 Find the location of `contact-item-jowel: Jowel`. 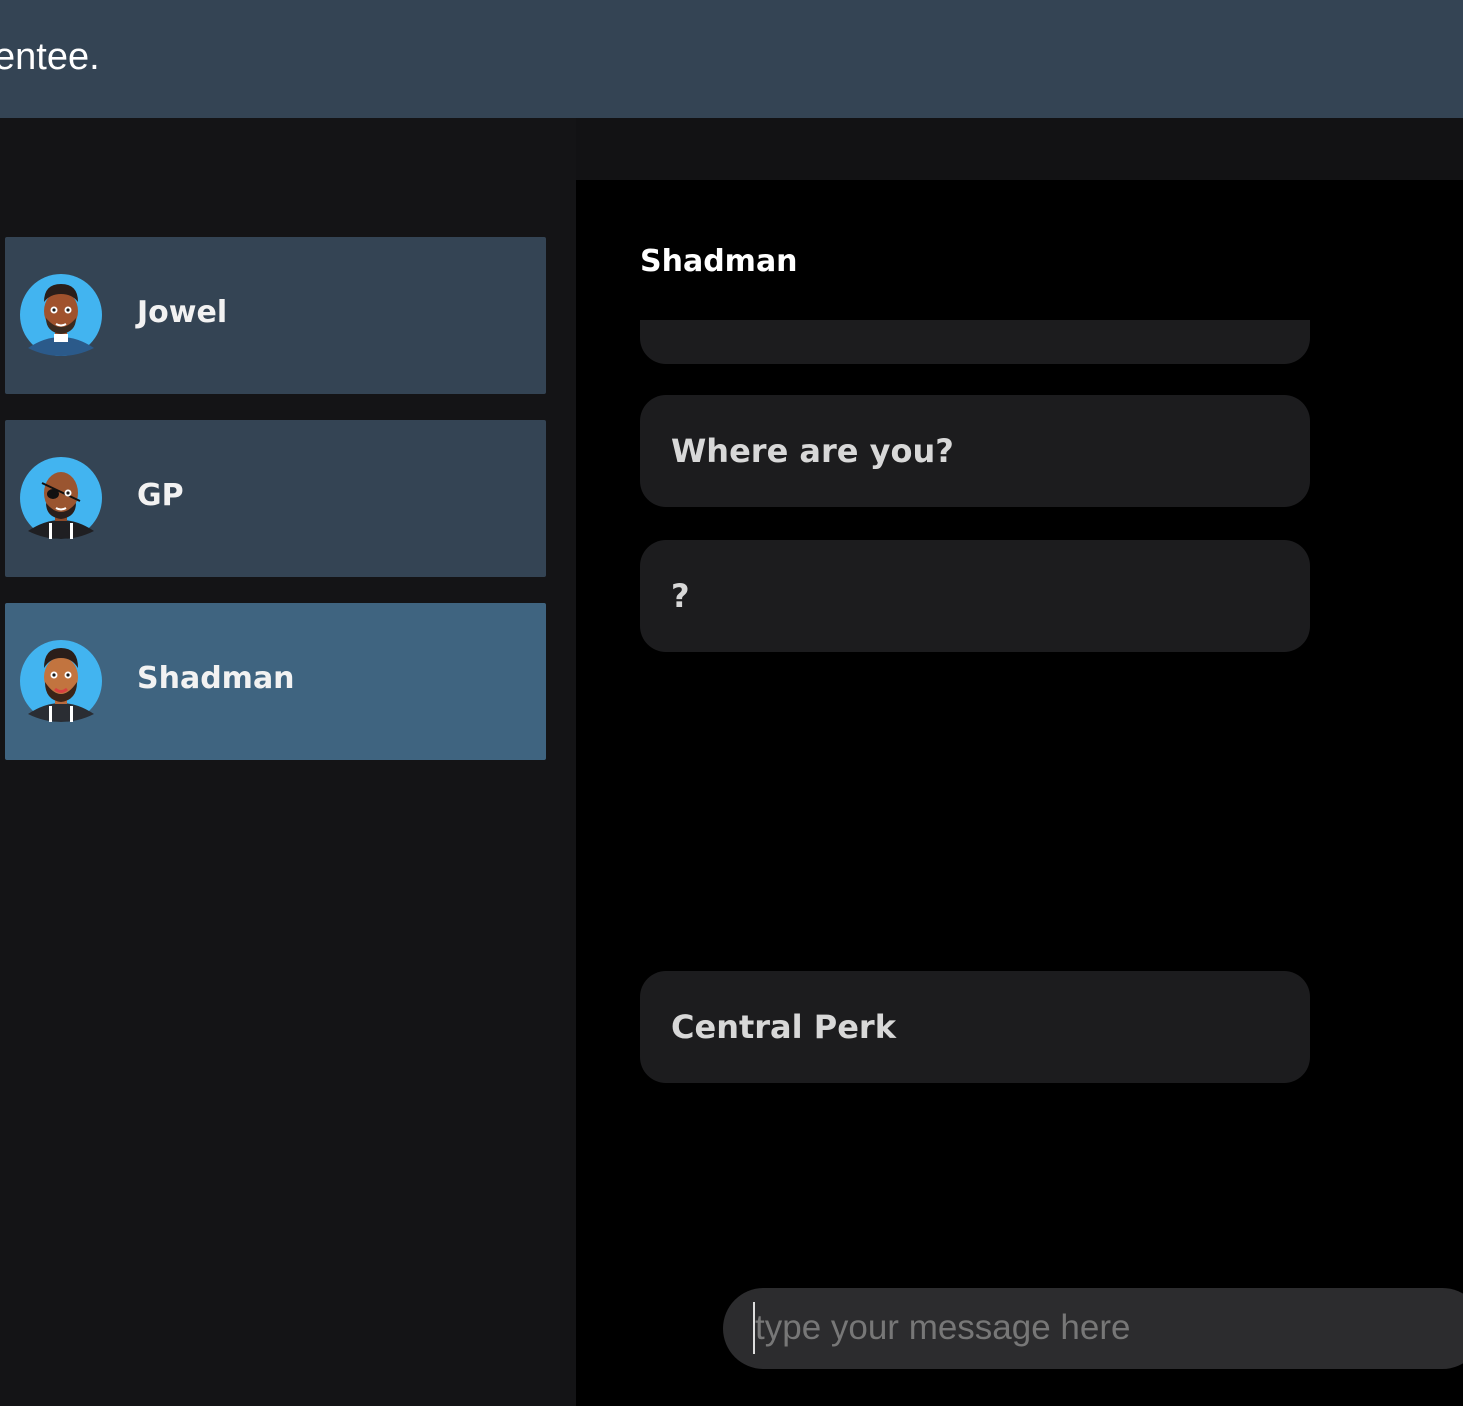

contact-item-jowel: Jowel is located at coordinates (275, 315).